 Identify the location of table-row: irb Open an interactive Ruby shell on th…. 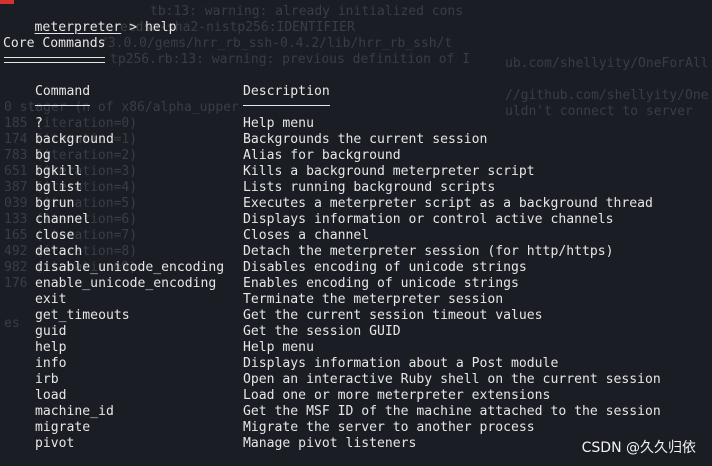
(356, 380).